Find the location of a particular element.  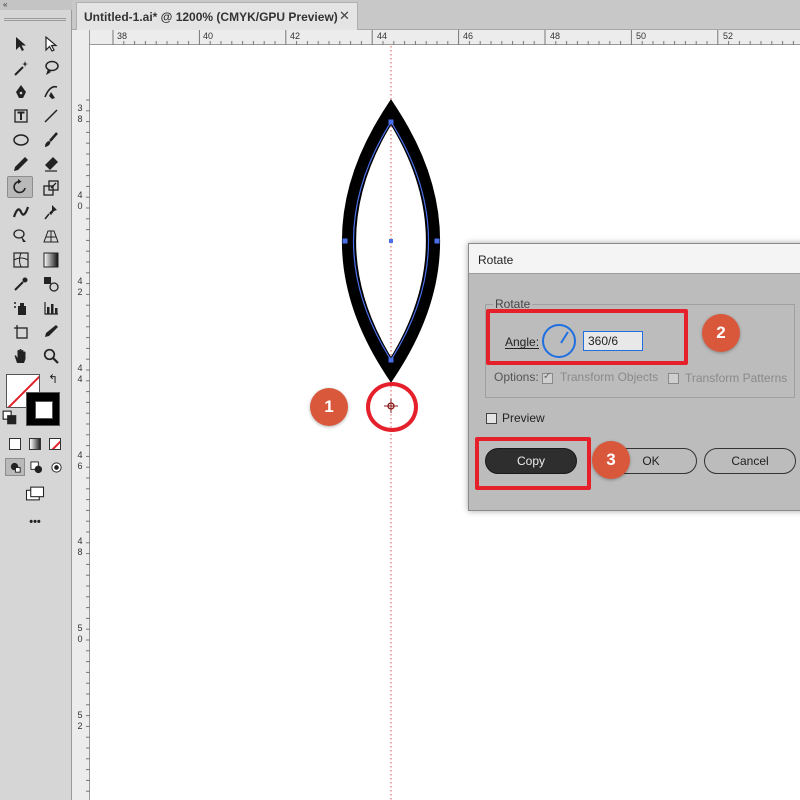

none-mode-icon is located at coordinates (55, 444).